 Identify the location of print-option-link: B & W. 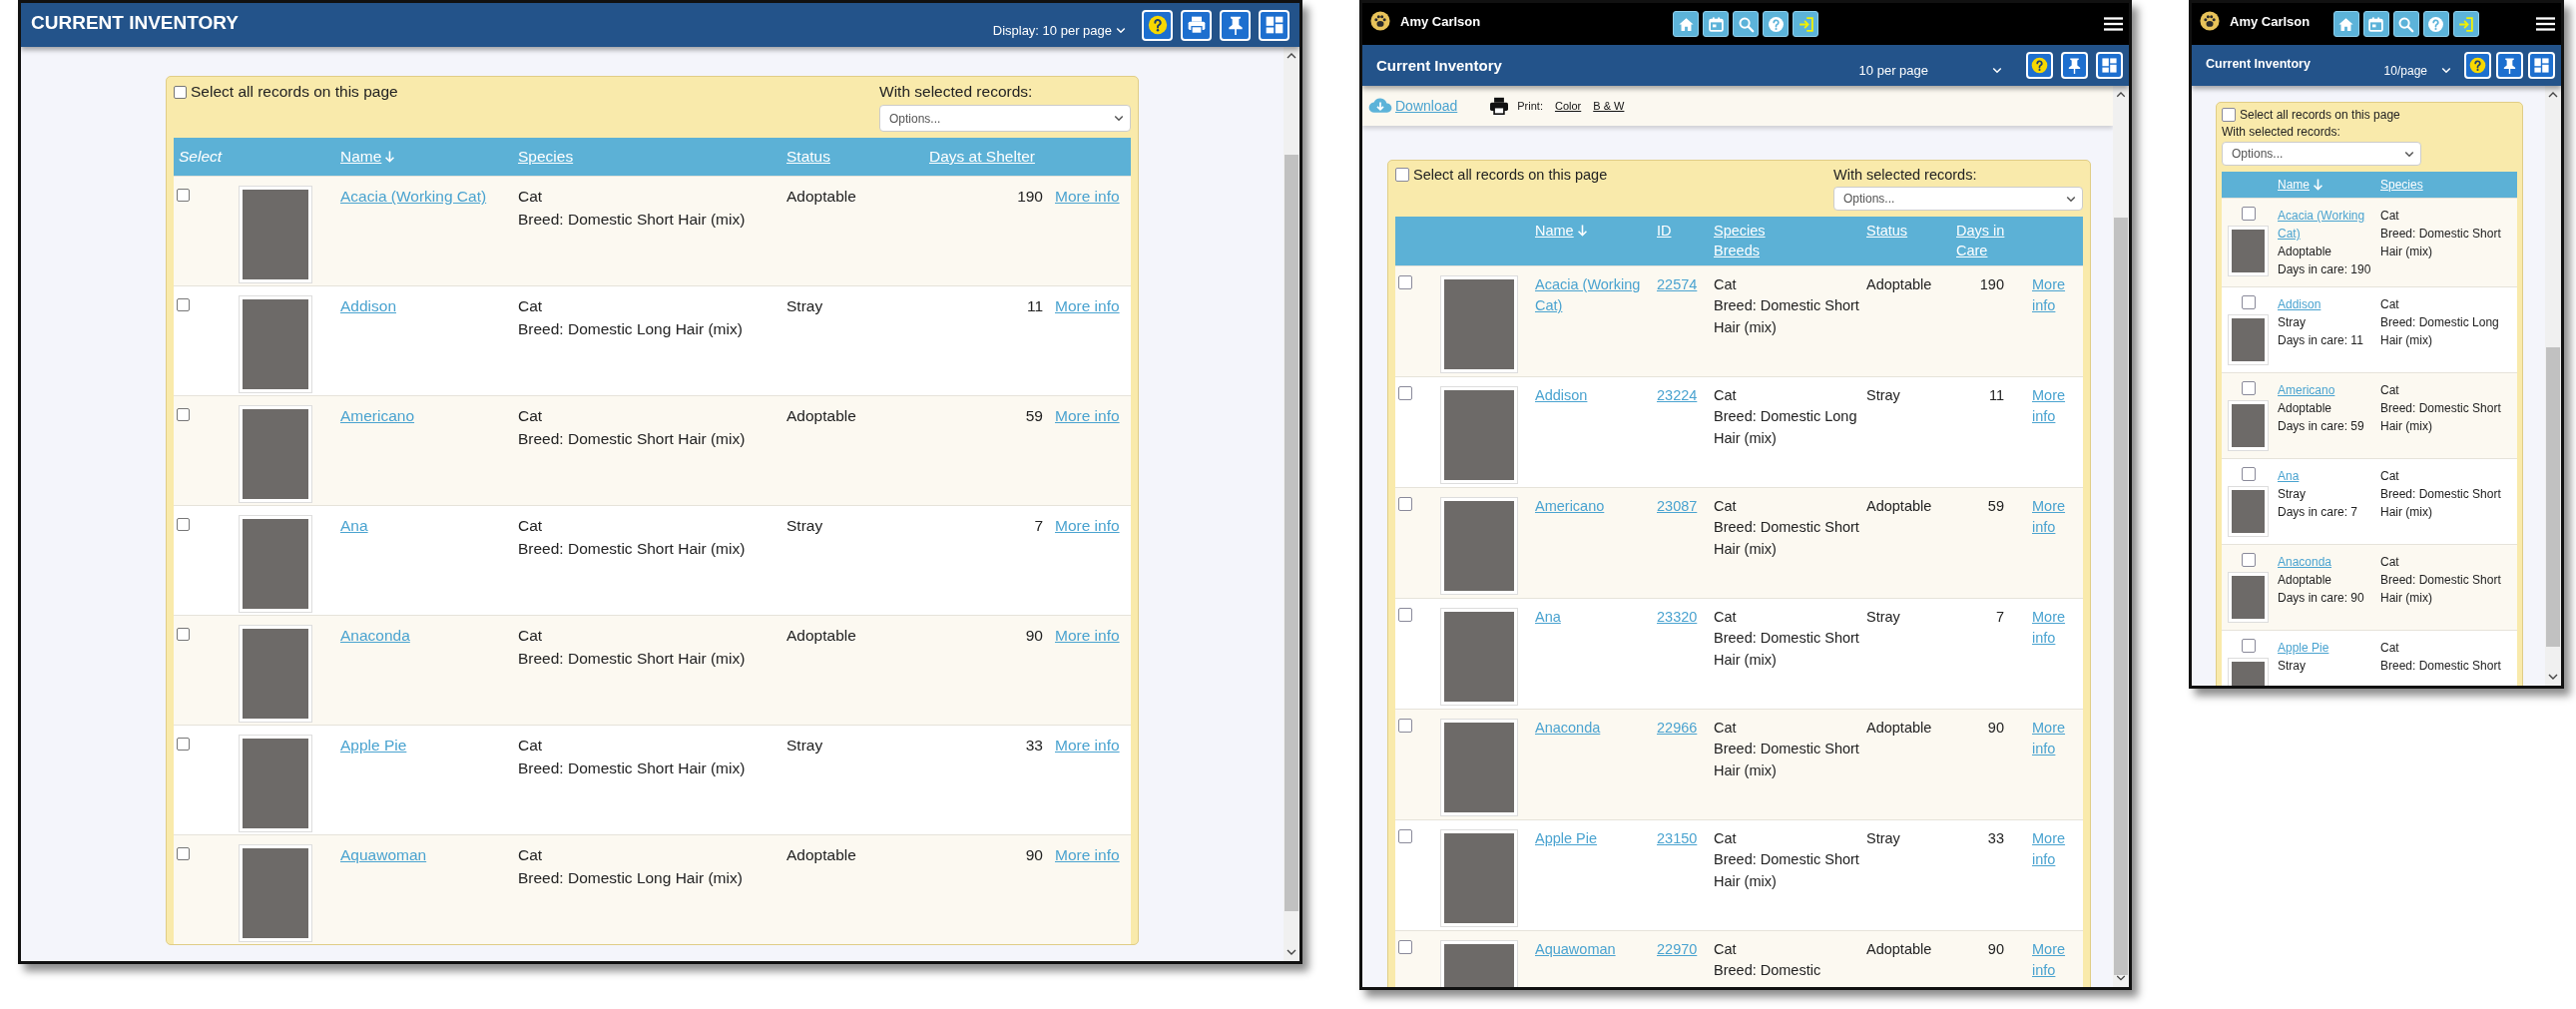
(1609, 106).